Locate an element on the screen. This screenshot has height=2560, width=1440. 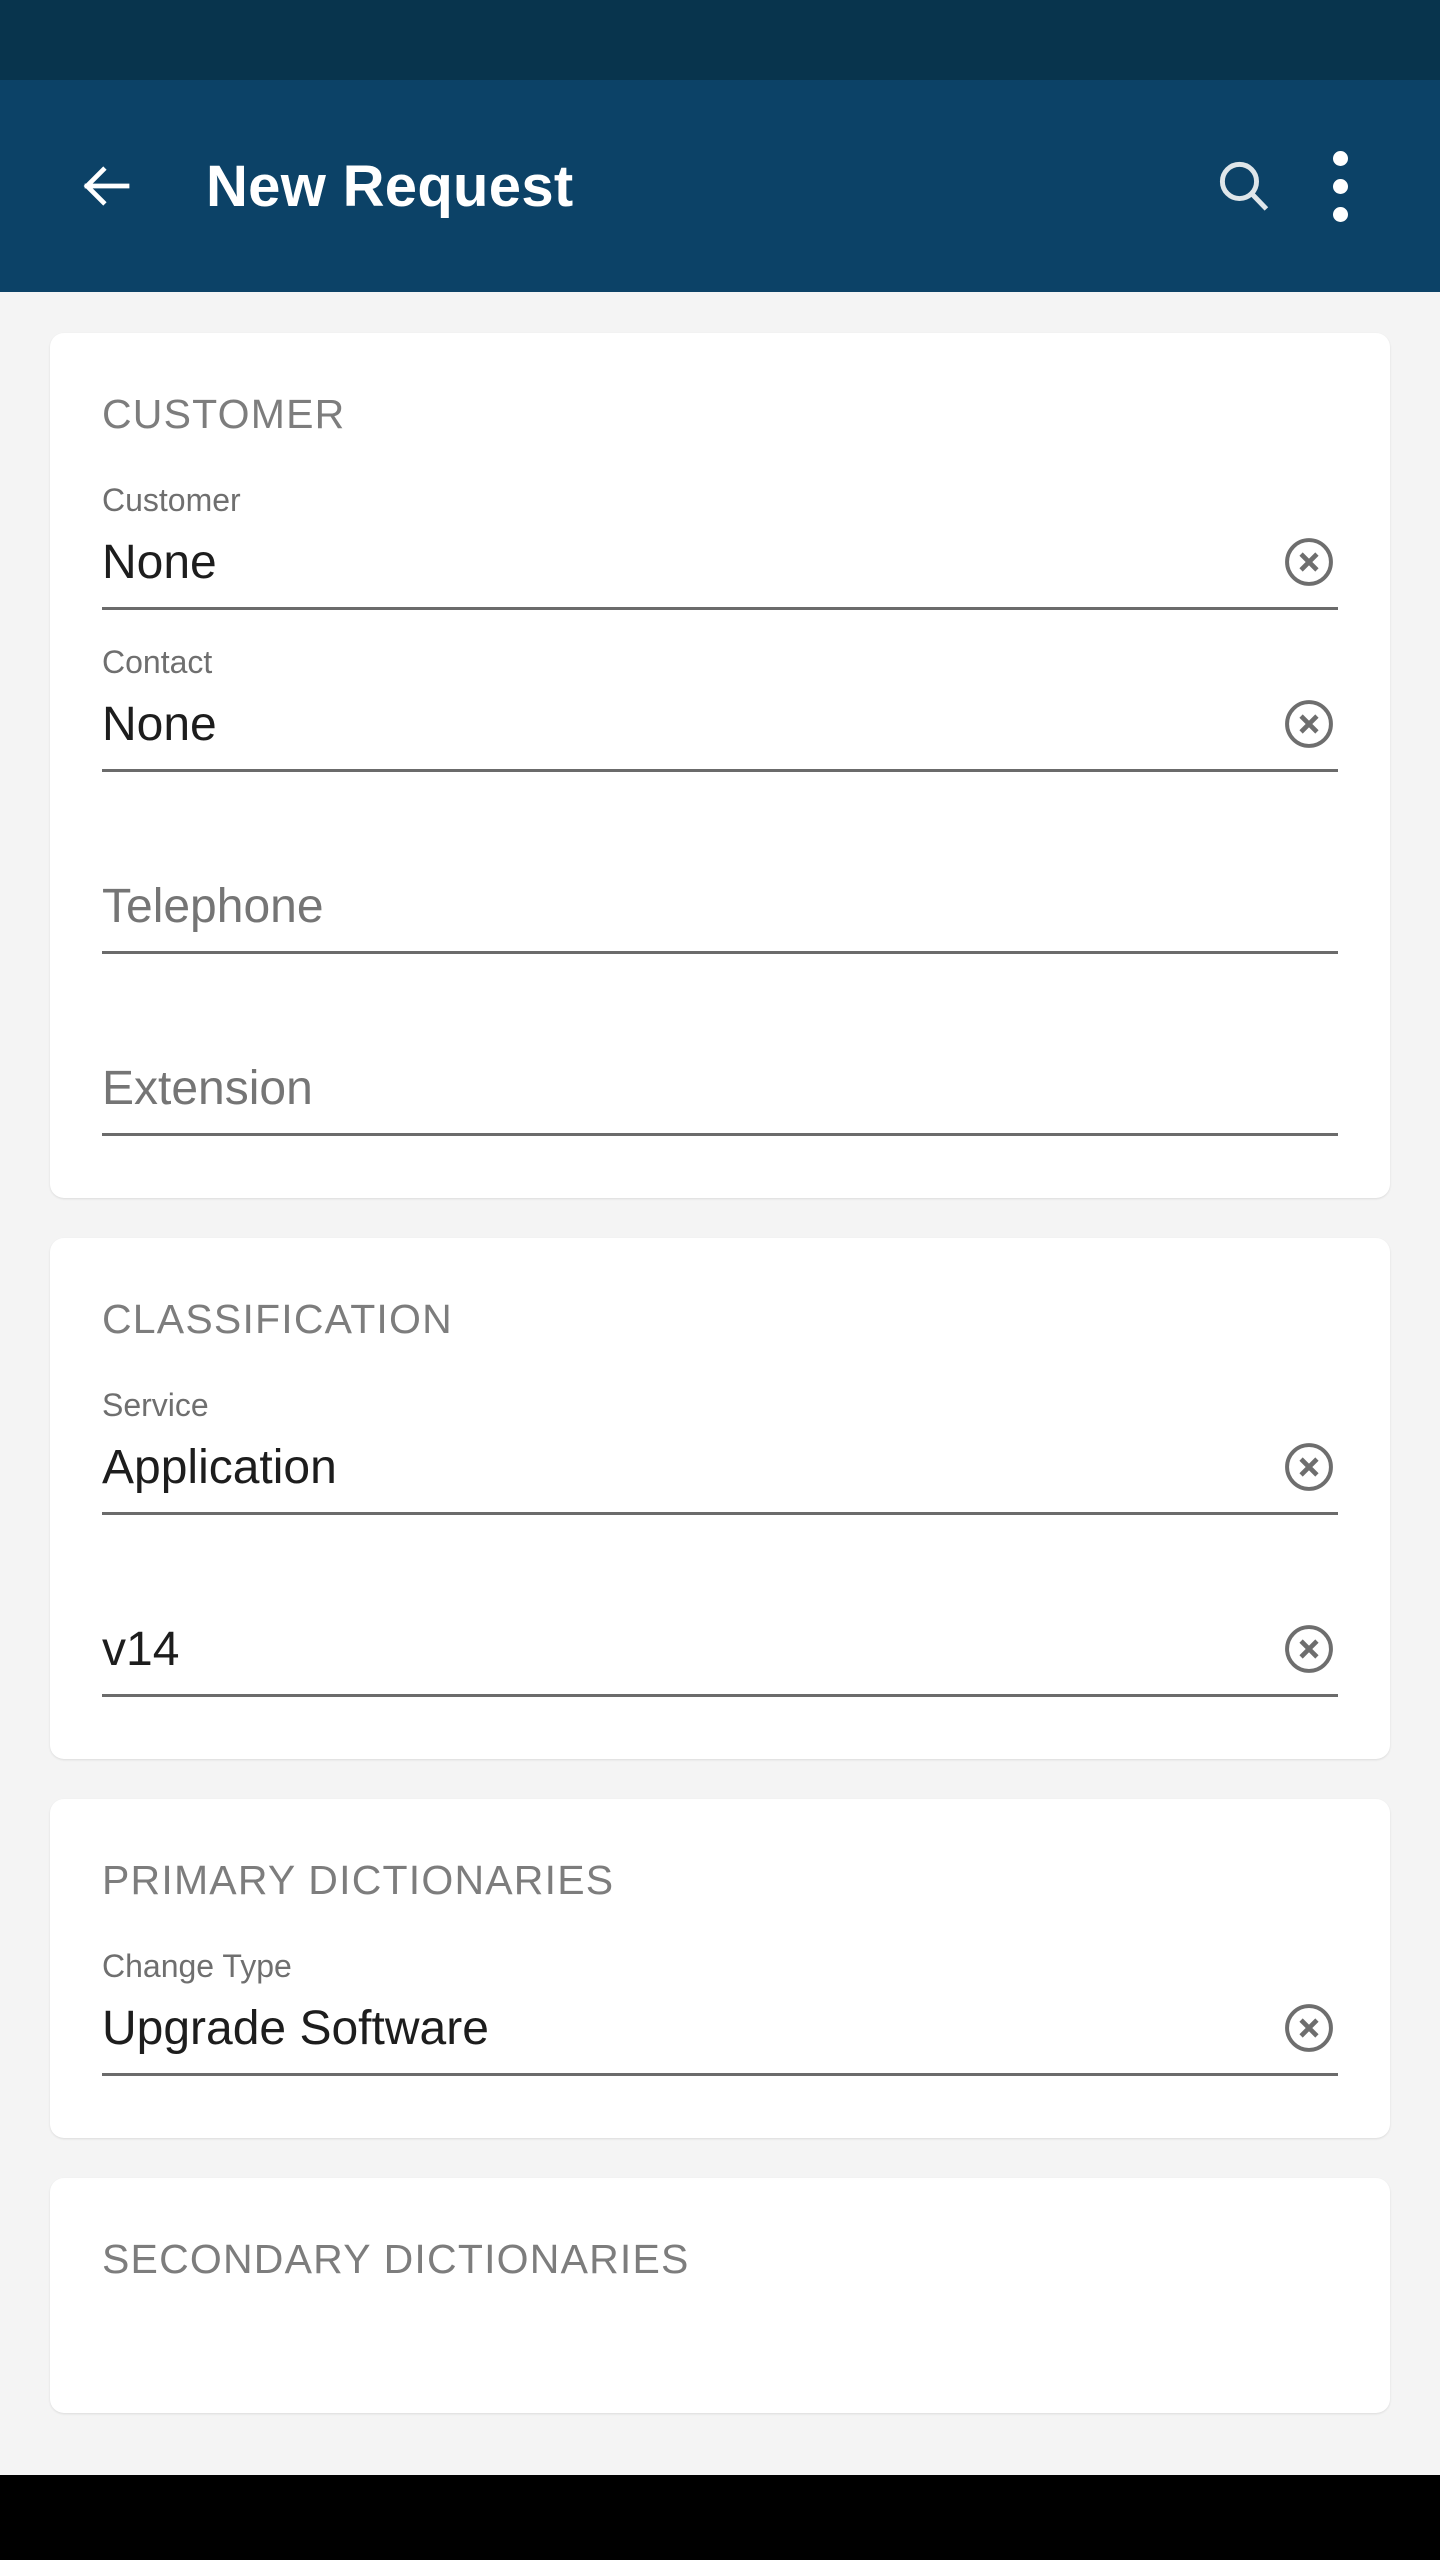
section-header: PRIMARY DICTIONARIES is located at coordinates (358, 1880).